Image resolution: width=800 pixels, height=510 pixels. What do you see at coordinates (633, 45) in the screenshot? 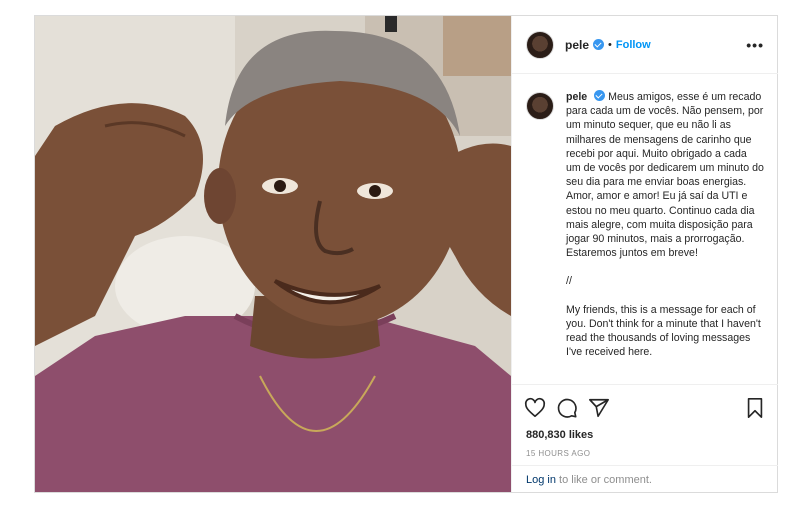
I see `follow-button: Follow` at bounding box center [633, 45].